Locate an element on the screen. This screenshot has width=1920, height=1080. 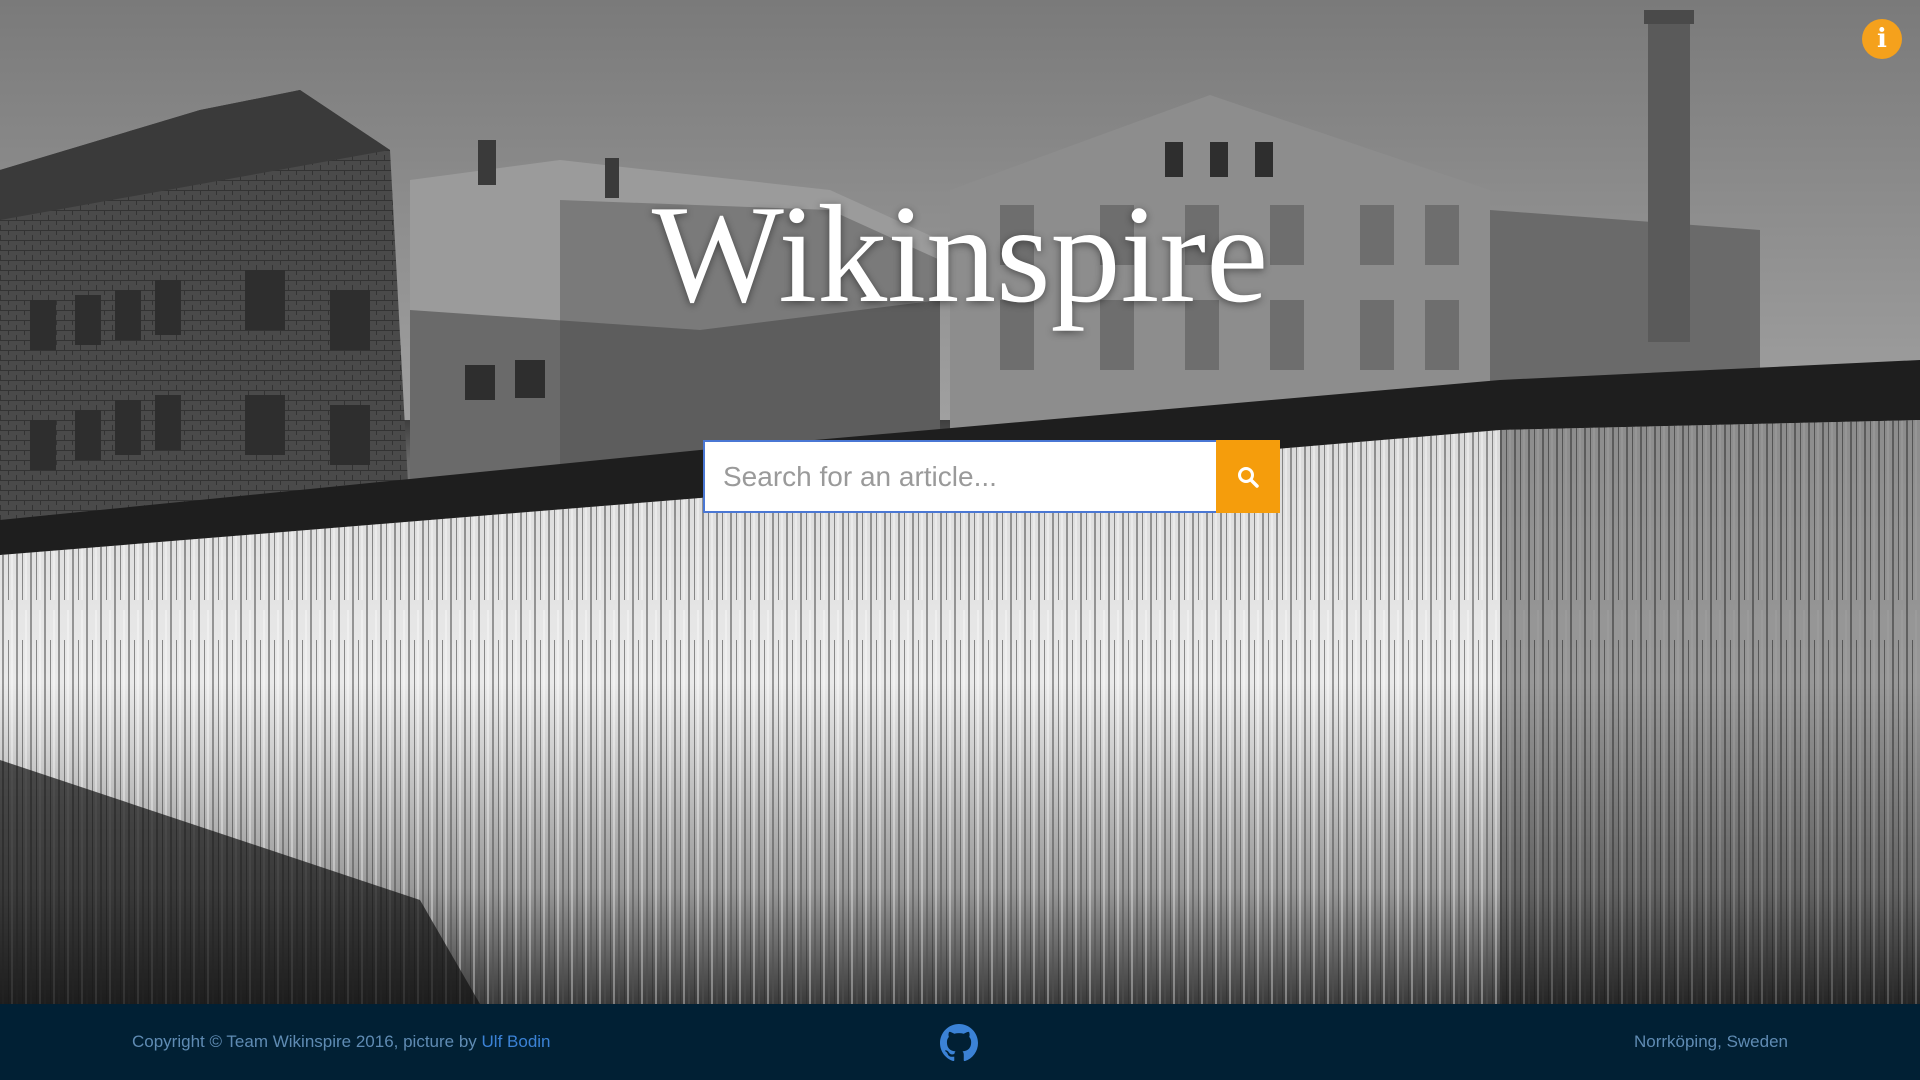
search-icon is located at coordinates (1248, 477).